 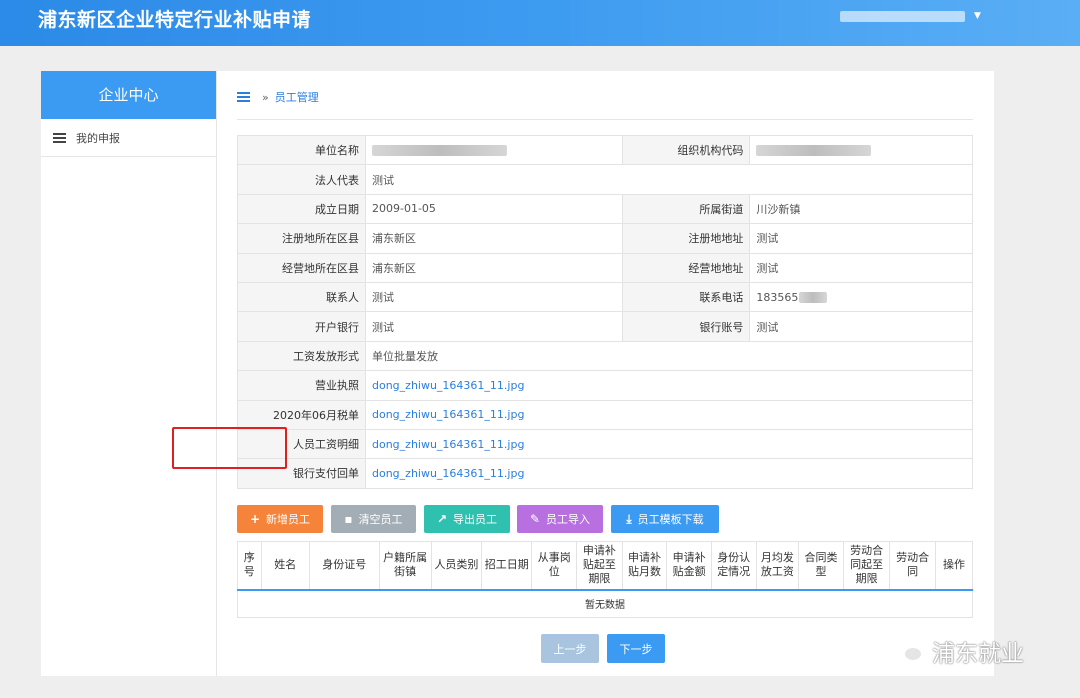 What do you see at coordinates (405, 566) in the screenshot?
I see `column-header: 户籍所属街镇` at bounding box center [405, 566].